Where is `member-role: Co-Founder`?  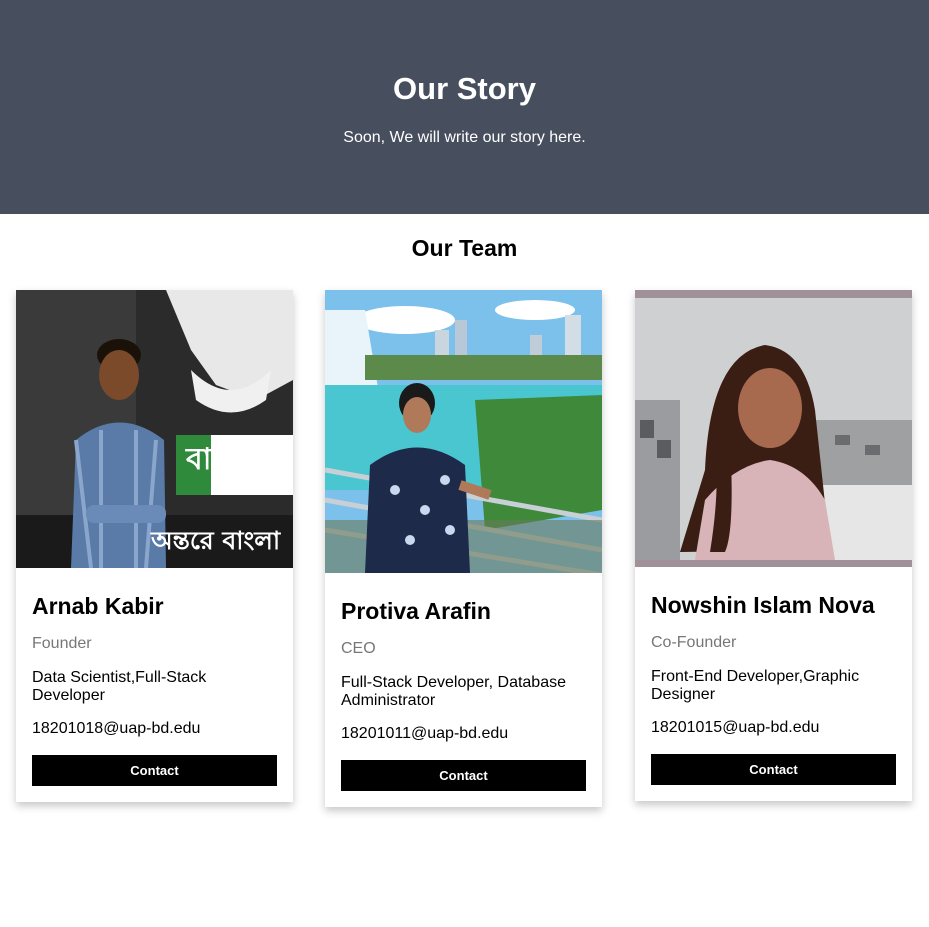
member-role: Co-Founder is located at coordinates (694, 642).